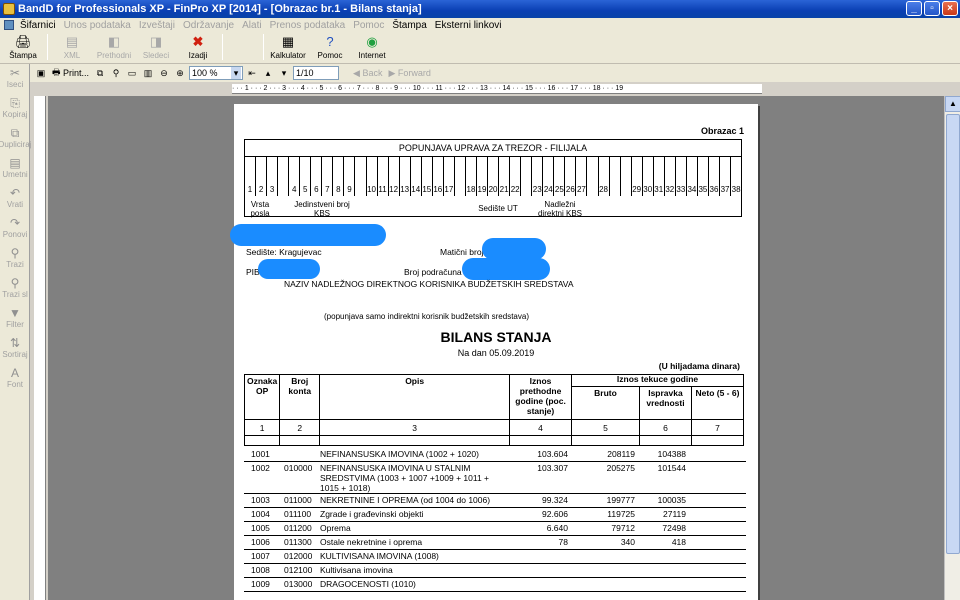 This screenshot has height=600, width=960. What do you see at coordinates (317, 176) in the screenshot?
I see `trezor-digit-cell: 6` at bounding box center [317, 176].